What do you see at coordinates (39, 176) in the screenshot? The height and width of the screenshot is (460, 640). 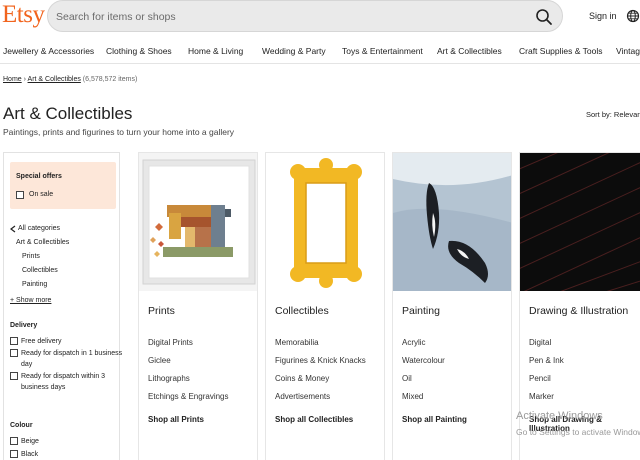 I see `special-offers-title: Special offers` at bounding box center [39, 176].